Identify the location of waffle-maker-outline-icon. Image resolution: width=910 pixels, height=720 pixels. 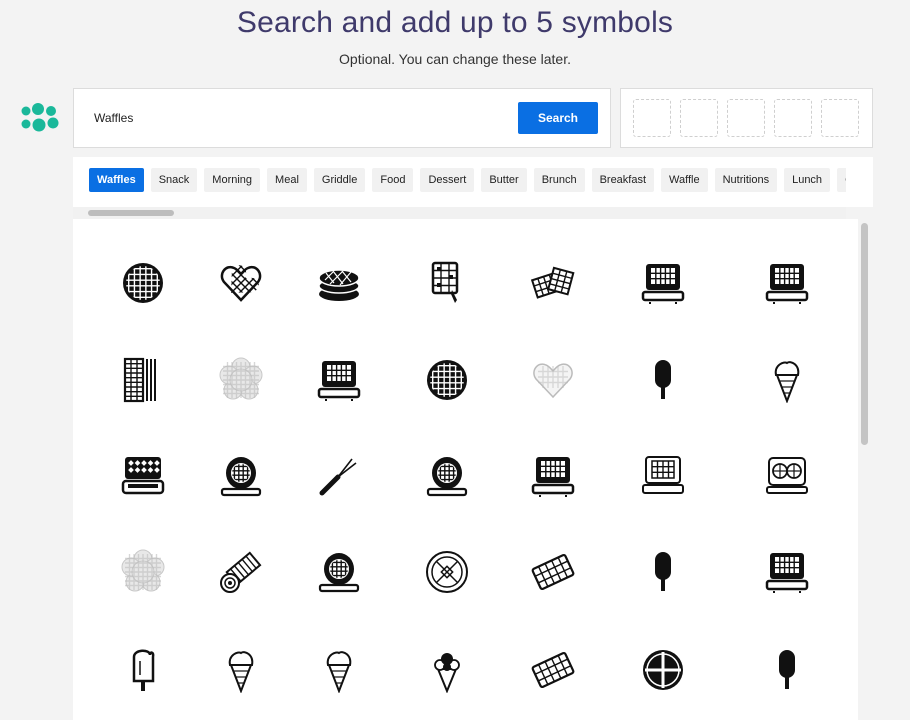
(663, 475).